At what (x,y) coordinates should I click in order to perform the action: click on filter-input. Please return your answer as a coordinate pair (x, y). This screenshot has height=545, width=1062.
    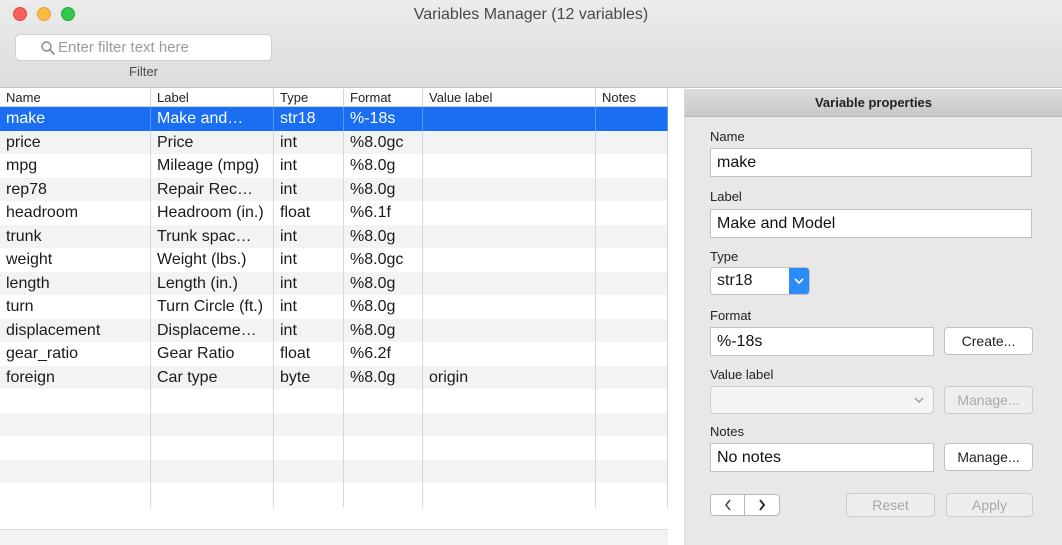
    Looking at the image, I should click on (163, 47).